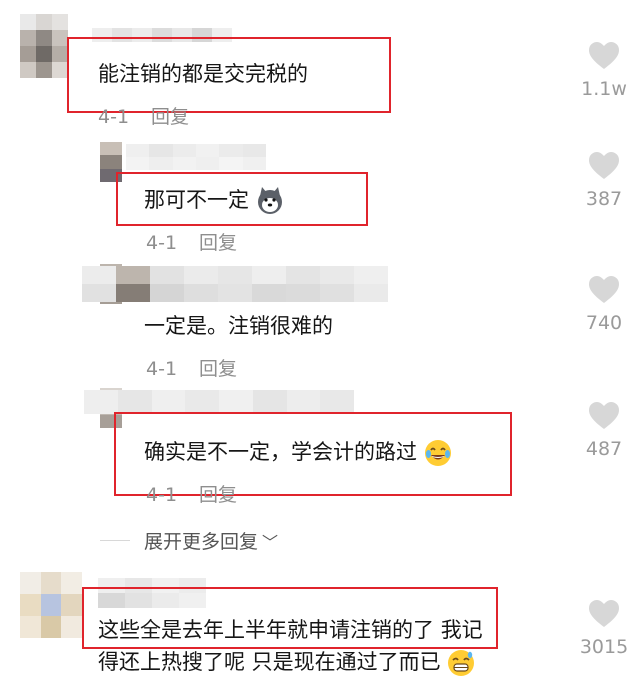  Describe the element at coordinates (238, 326) in the screenshot. I see `comment-text: 一定是。注销很难的` at that location.